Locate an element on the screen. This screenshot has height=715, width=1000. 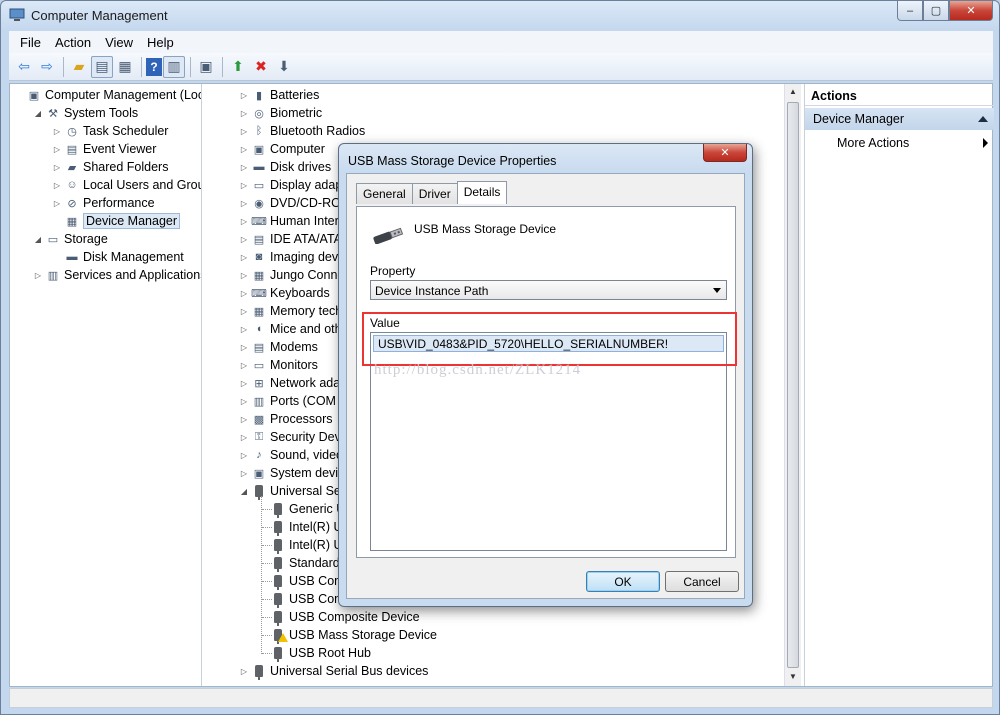
device-category: ▷ ▣ System device is located at coordinates (294, 473).